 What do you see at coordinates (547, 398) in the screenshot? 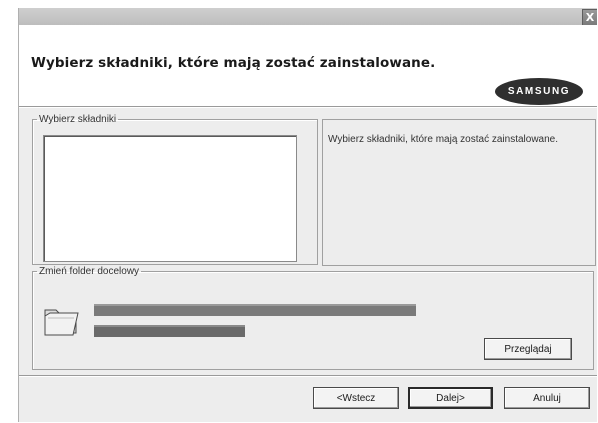
I see `cancel-button: Anuluj` at bounding box center [547, 398].